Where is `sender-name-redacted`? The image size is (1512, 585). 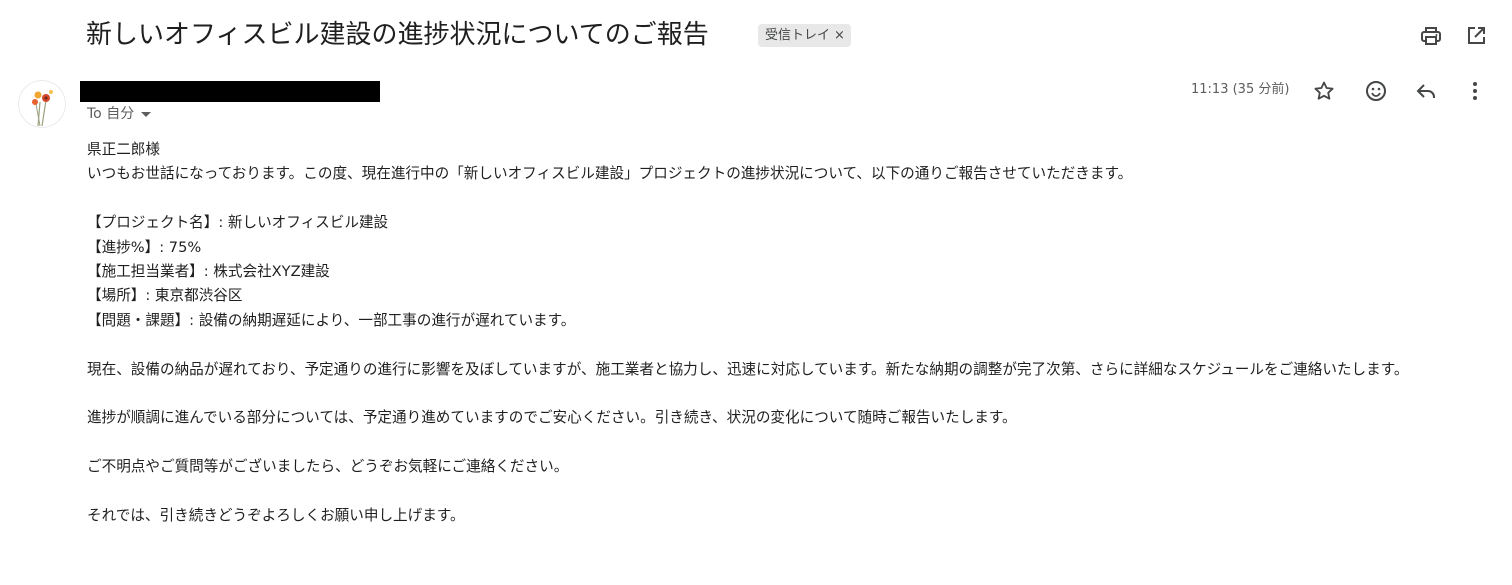
sender-name-redacted is located at coordinates (230, 91).